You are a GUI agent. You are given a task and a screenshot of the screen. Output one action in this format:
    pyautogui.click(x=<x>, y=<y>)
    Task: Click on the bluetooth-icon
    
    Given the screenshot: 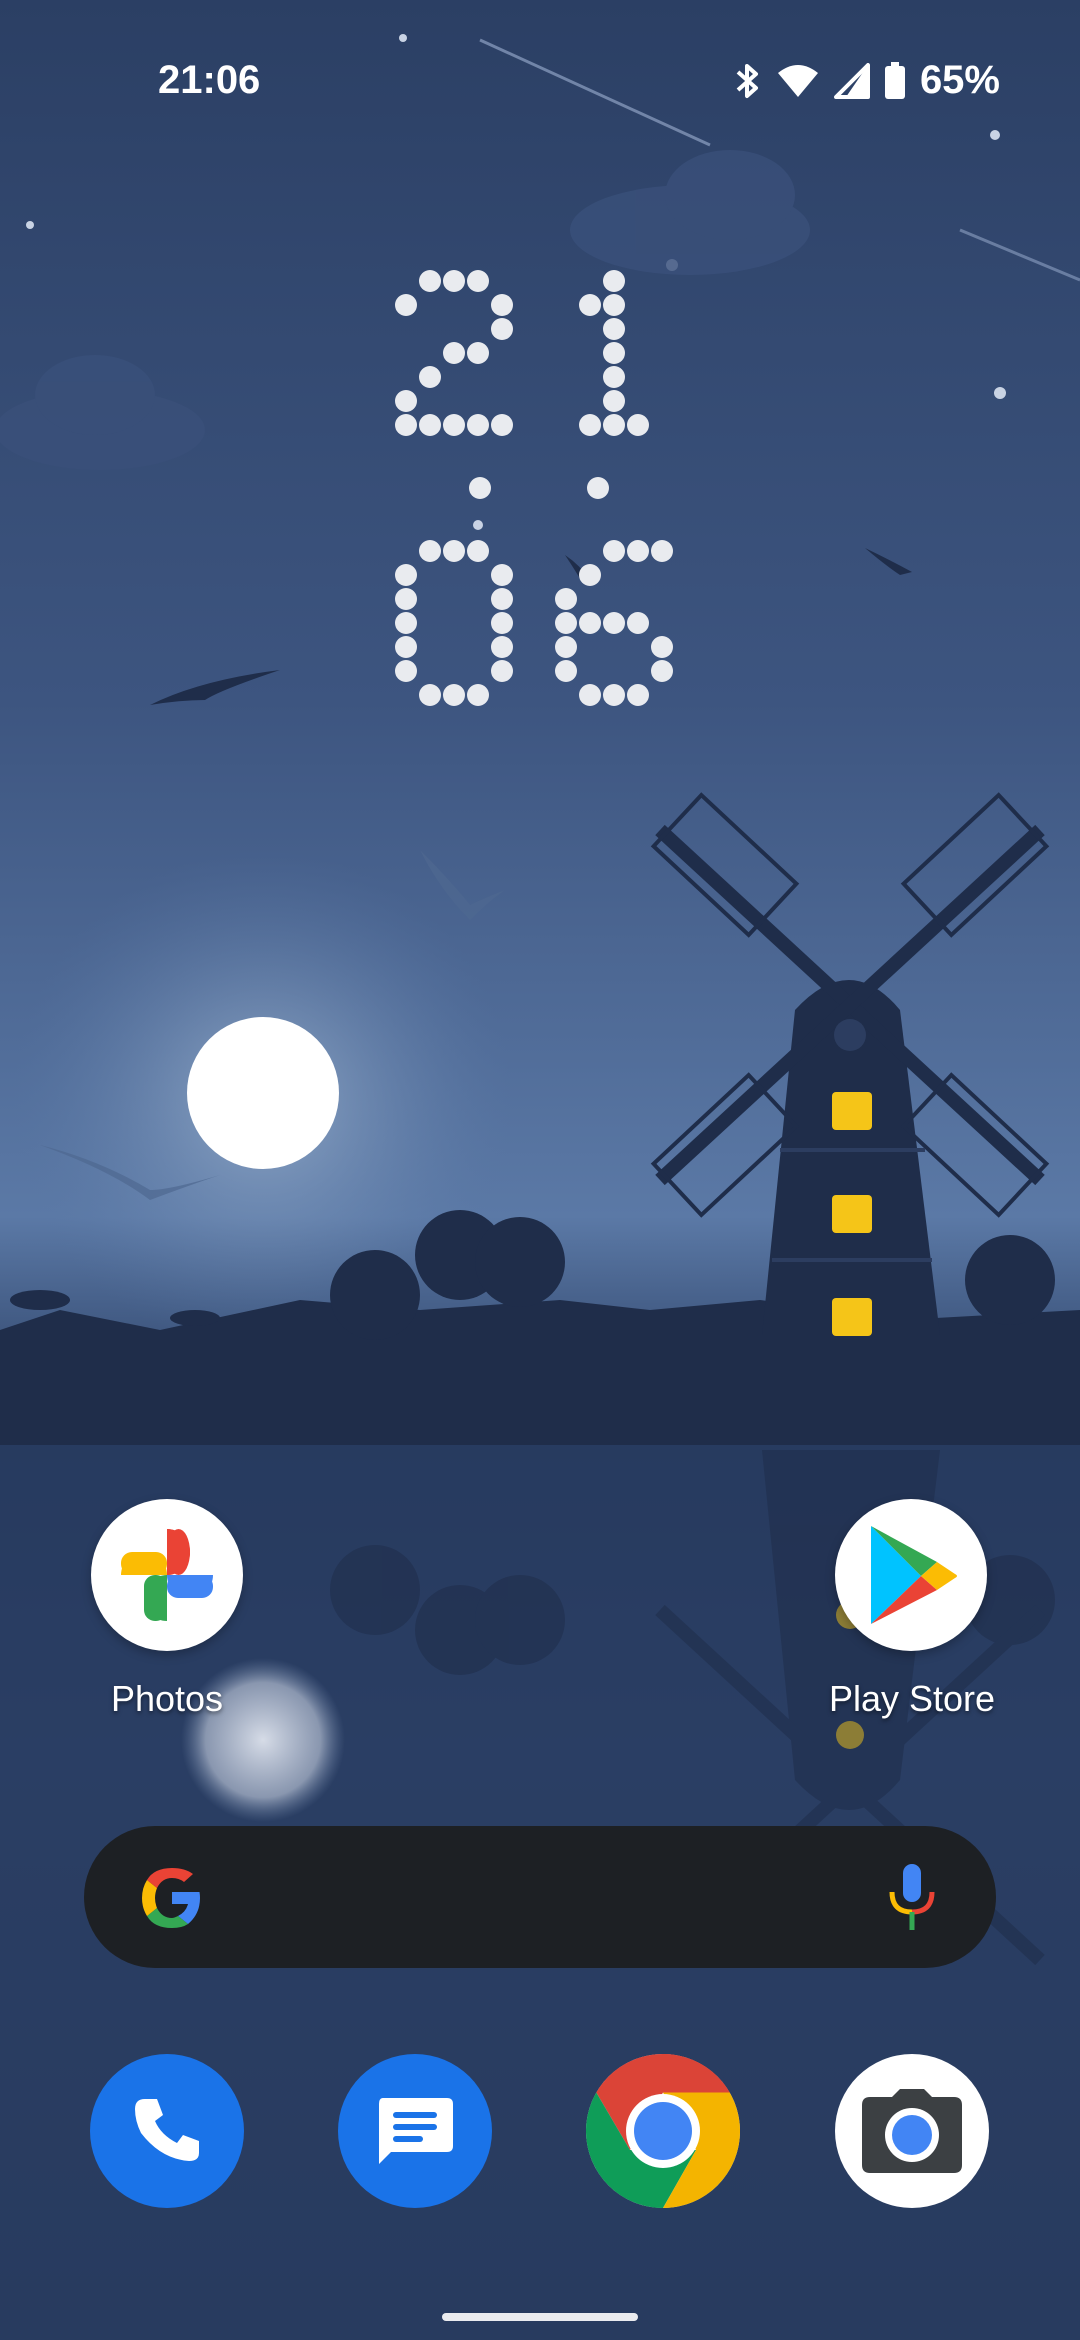 What is the action you would take?
    pyautogui.click(x=747, y=80)
    